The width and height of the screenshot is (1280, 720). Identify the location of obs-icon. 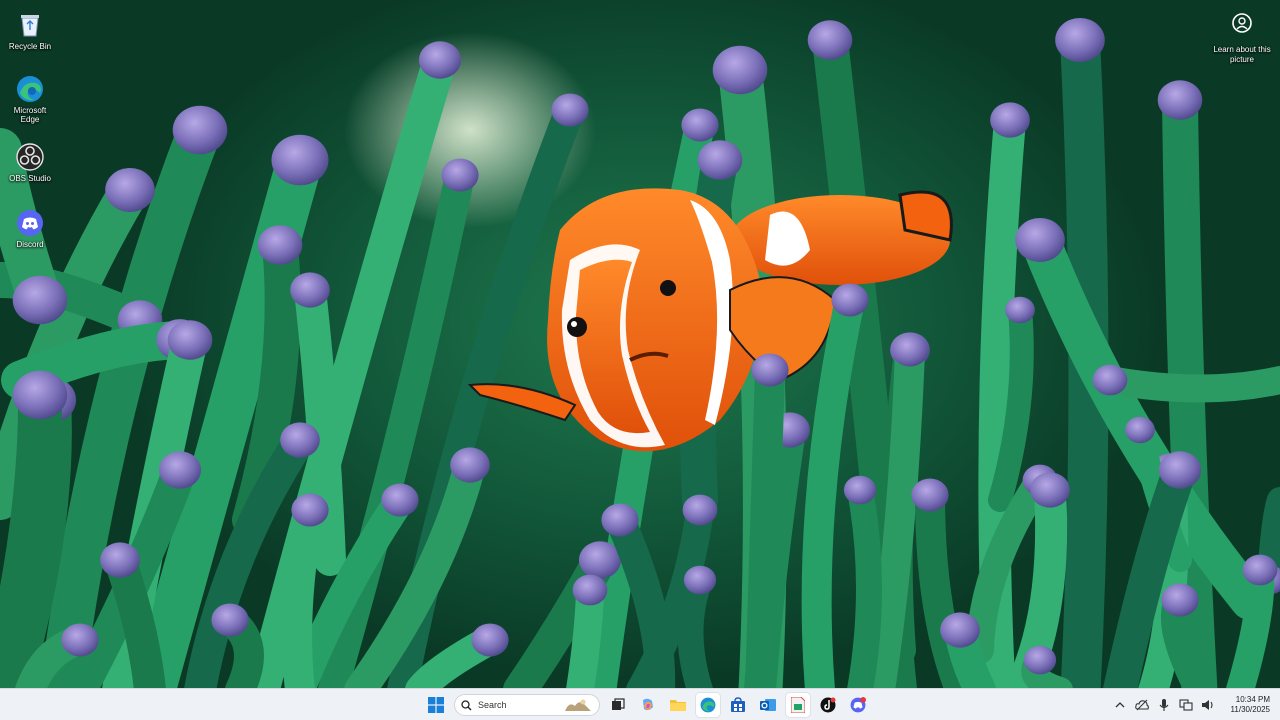
(30, 157).